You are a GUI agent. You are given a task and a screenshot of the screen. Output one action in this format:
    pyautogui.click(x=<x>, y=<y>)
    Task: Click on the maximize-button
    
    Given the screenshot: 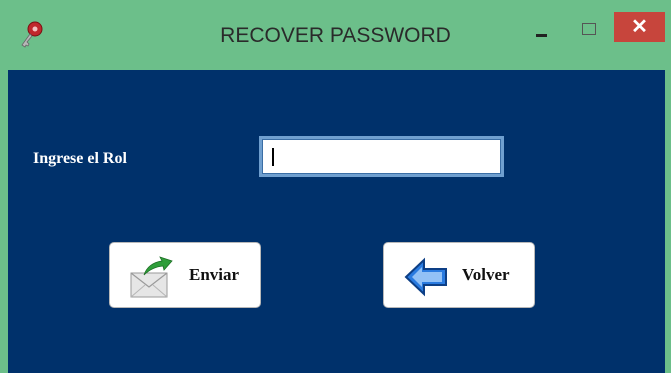 What is the action you would take?
    pyautogui.click(x=589, y=31)
    